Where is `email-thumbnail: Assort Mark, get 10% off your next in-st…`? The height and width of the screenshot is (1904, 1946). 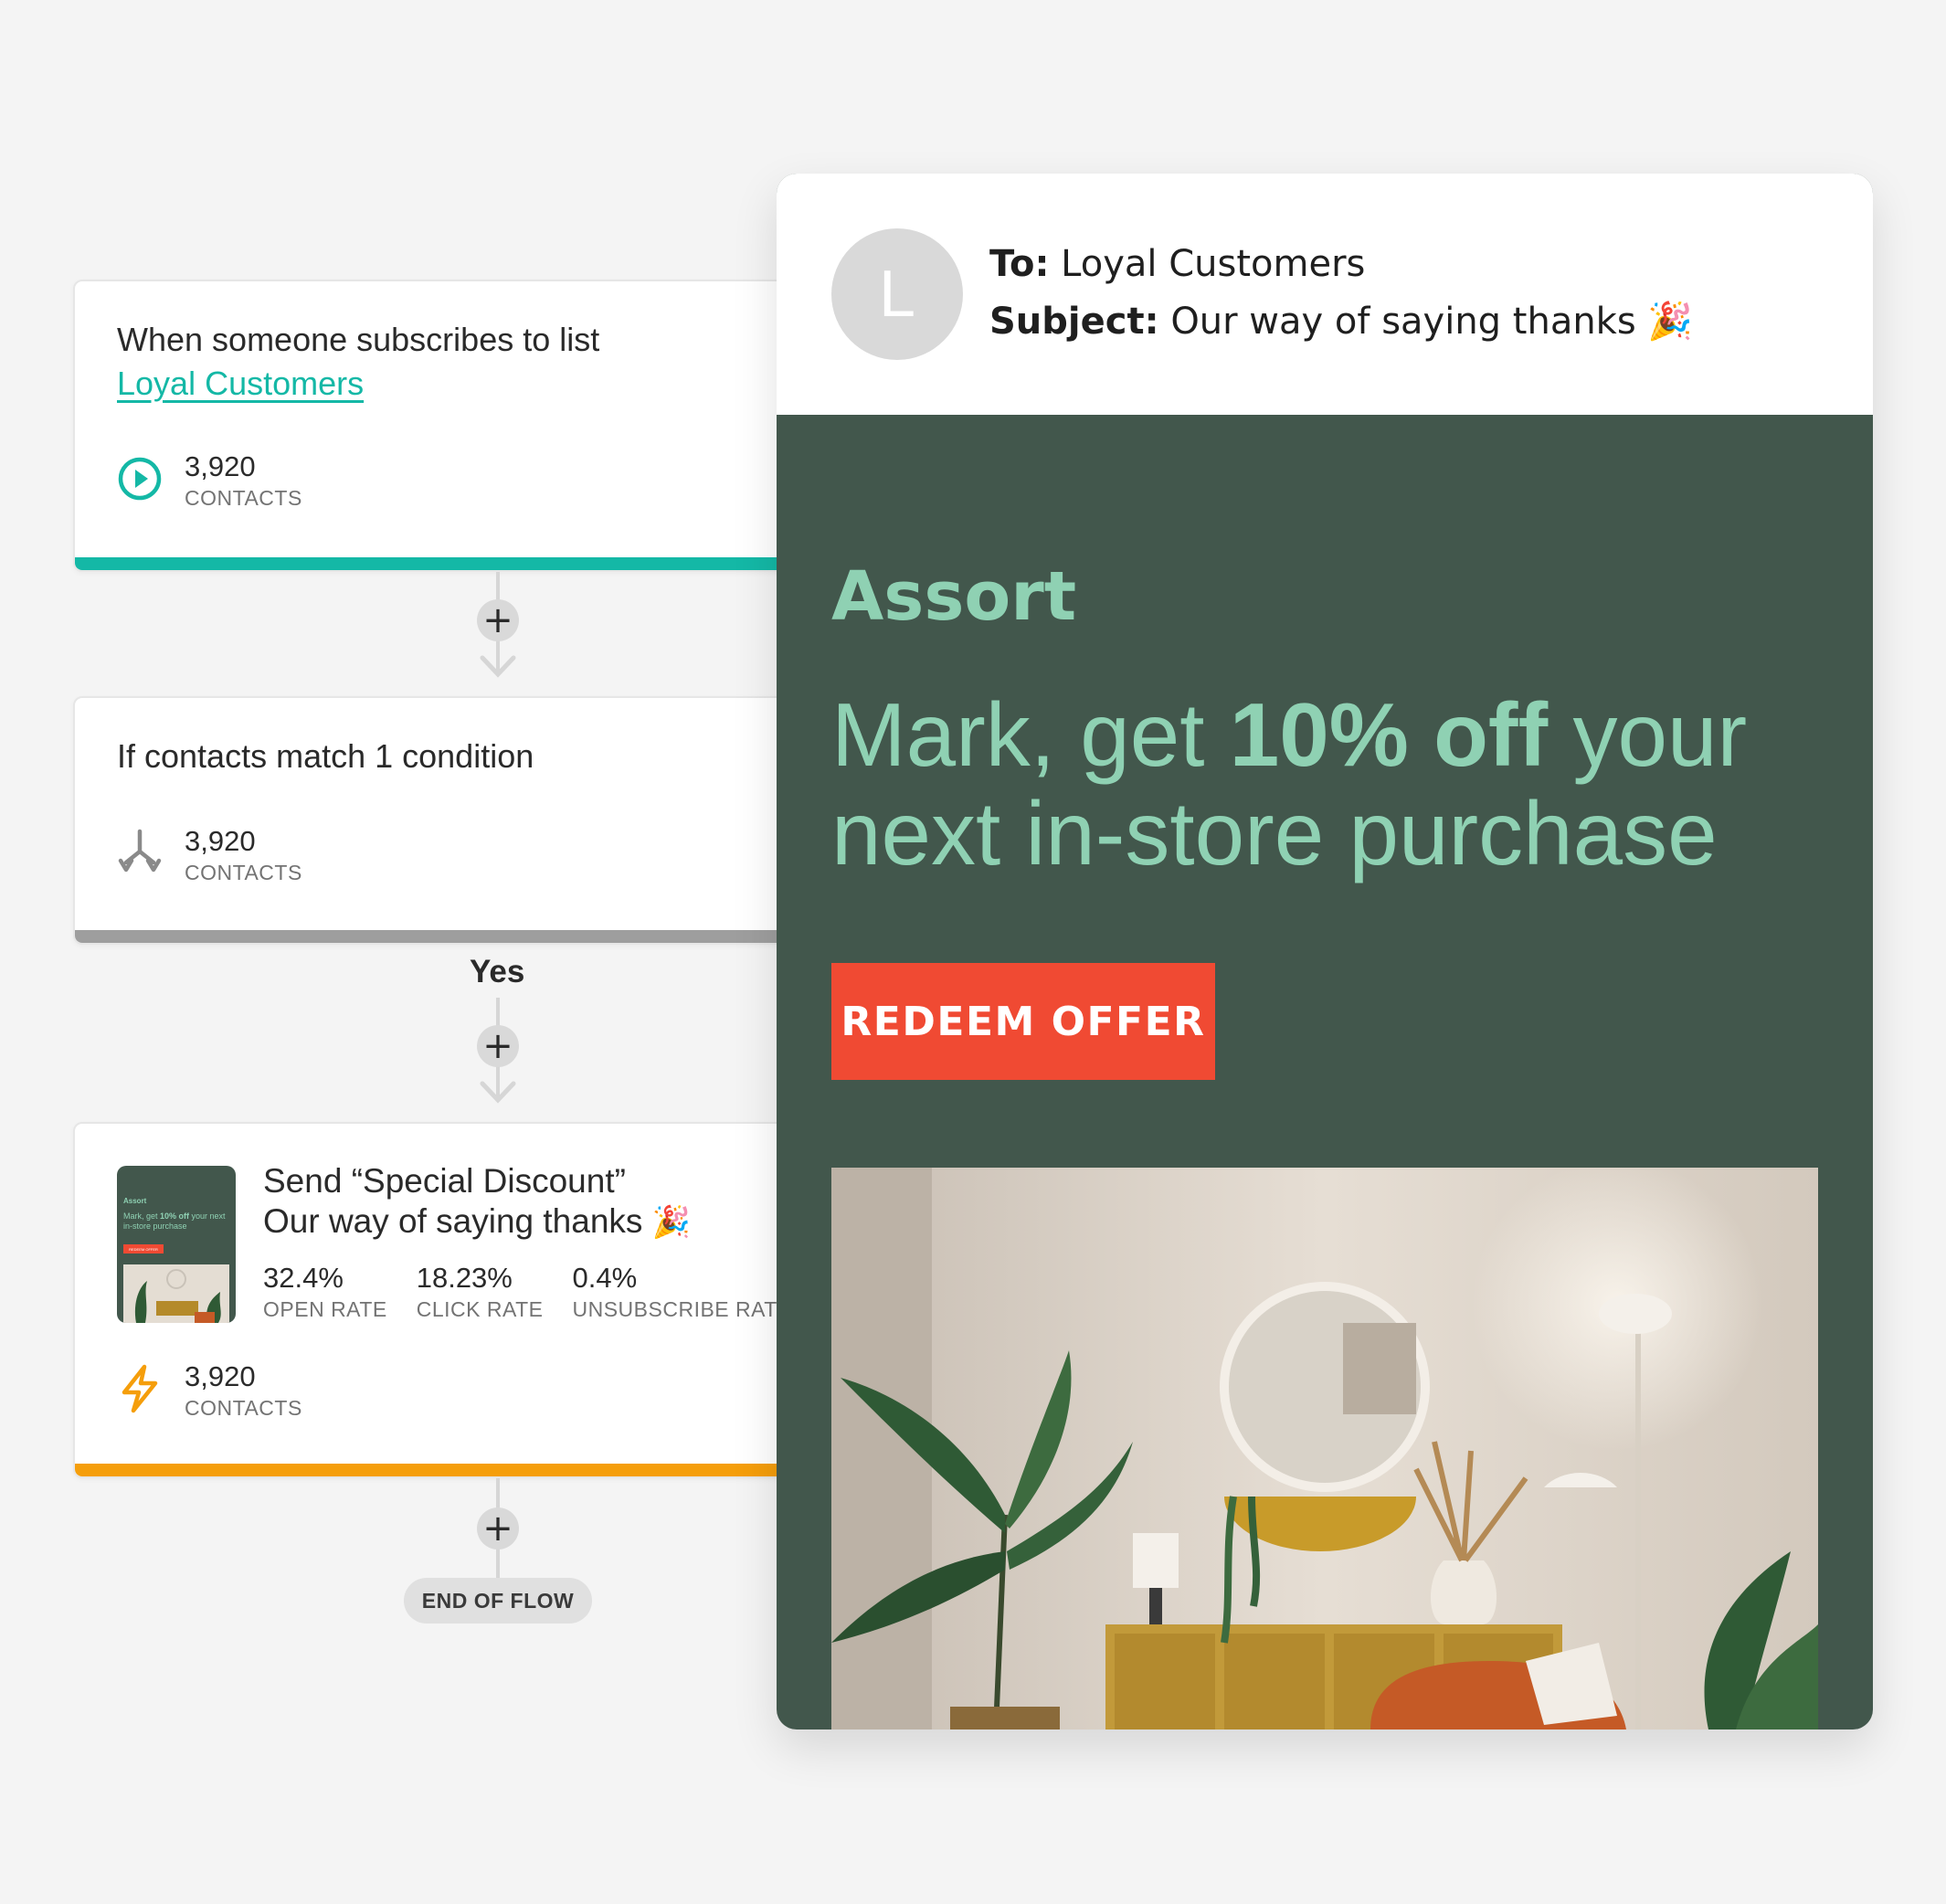
email-thumbnail: Assort Mark, get 10% off your next in-st… is located at coordinates (176, 1245).